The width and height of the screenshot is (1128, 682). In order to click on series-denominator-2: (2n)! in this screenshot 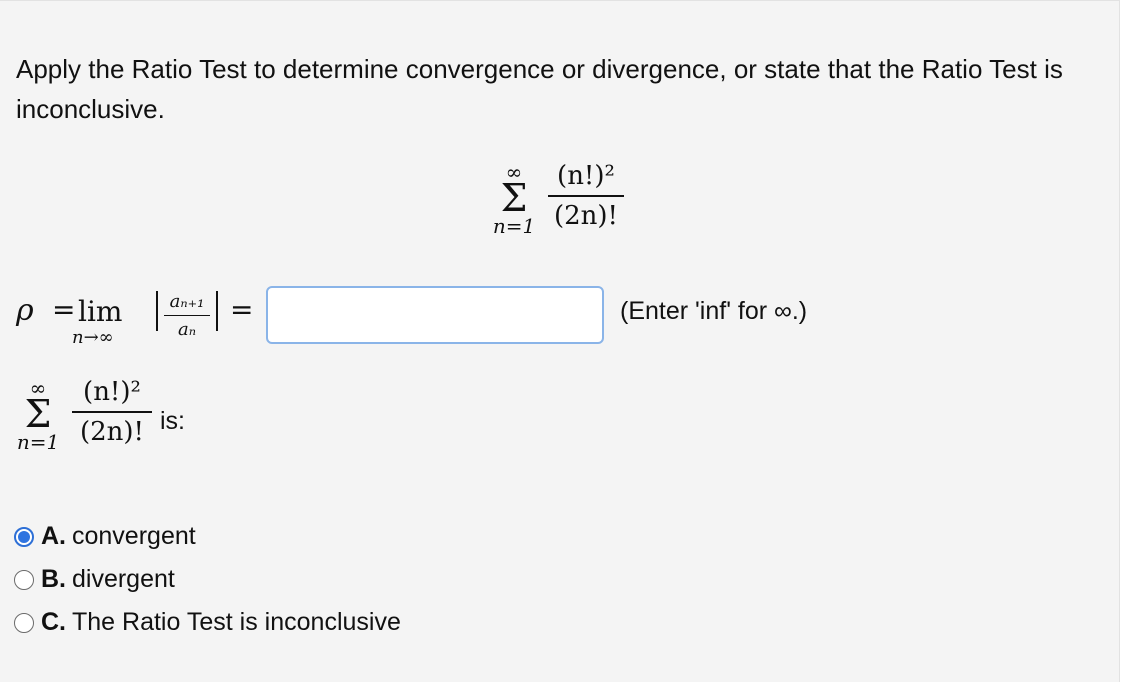, I will do `click(112, 431)`.